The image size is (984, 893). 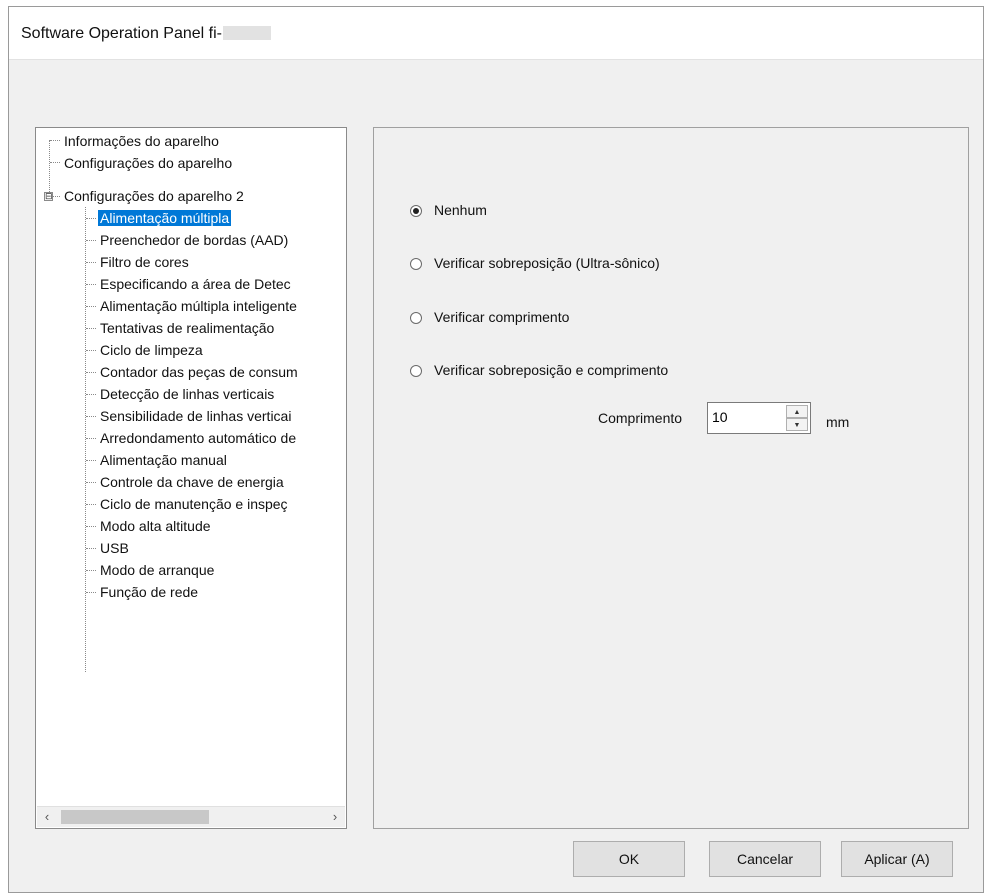 What do you see at coordinates (247, 33) in the screenshot?
I see `model-number-mask` at bounding box center [247, 33].